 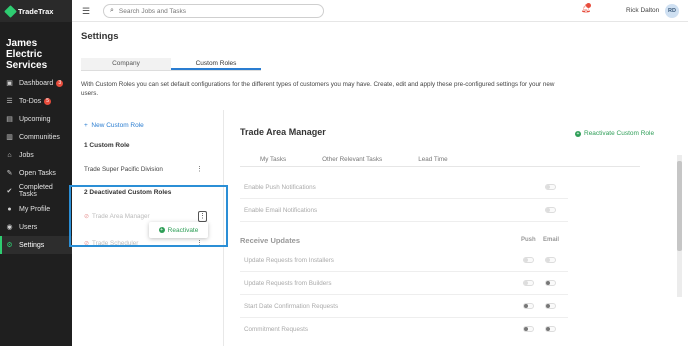 I want to click on setting-label: Start Date Confirmation Requests, so click(x=291, y=306).